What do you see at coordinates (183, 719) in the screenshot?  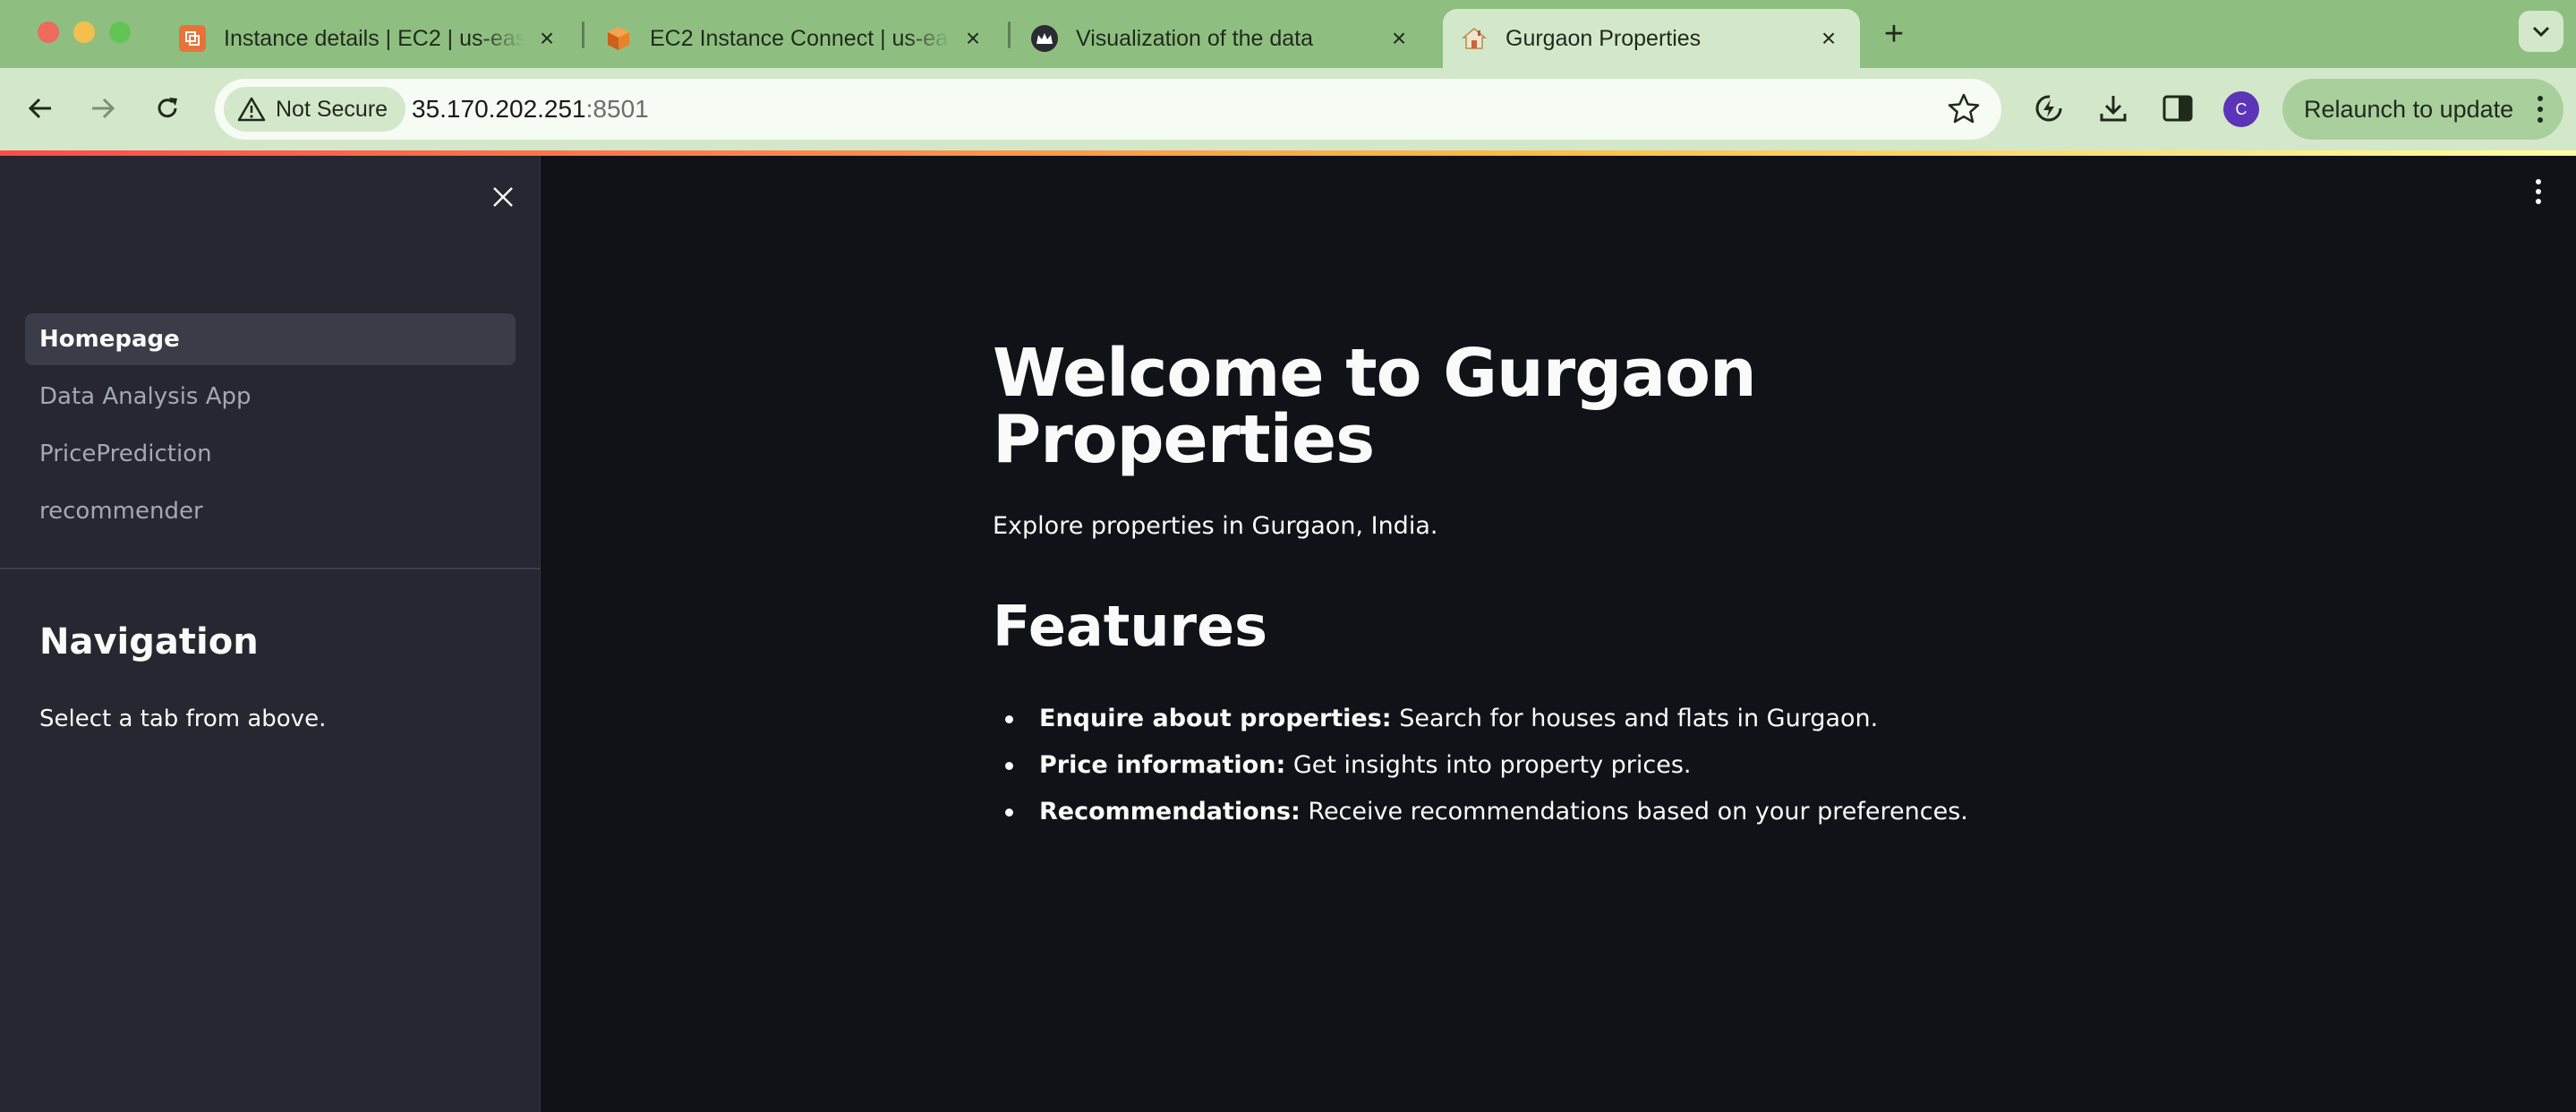 I see `sidebar-text: Select a tab from above.` at bounding box center [183, 719].